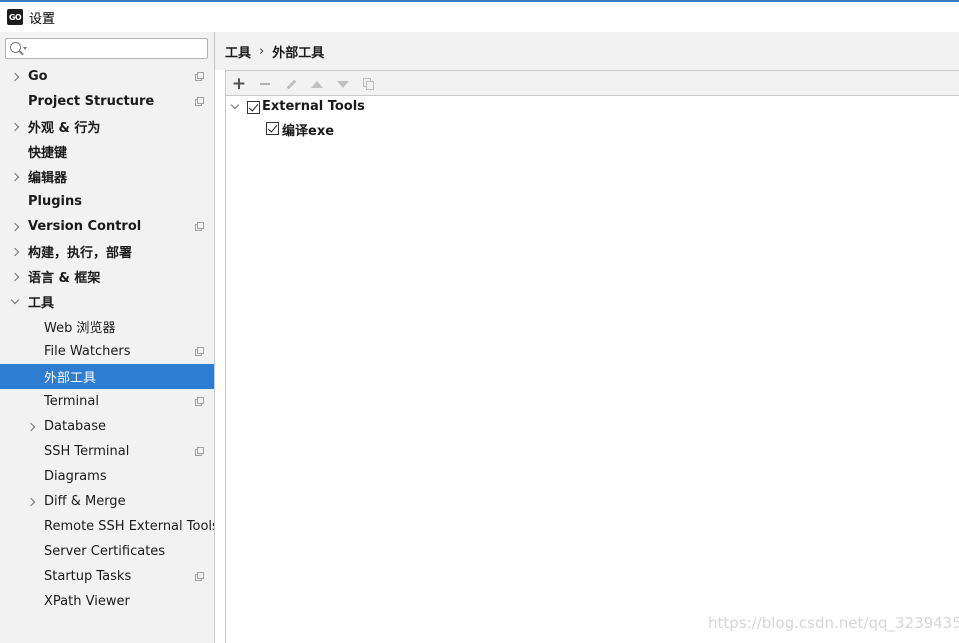 This screenshot has width=959, height=643. I want to click on add-icon: +, so click(239, 83).